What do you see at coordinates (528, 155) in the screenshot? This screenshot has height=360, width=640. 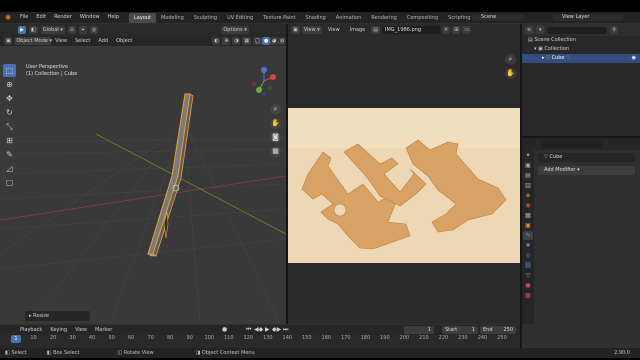 I see `tool-icon: ✦` at bounding box center [528, 155].